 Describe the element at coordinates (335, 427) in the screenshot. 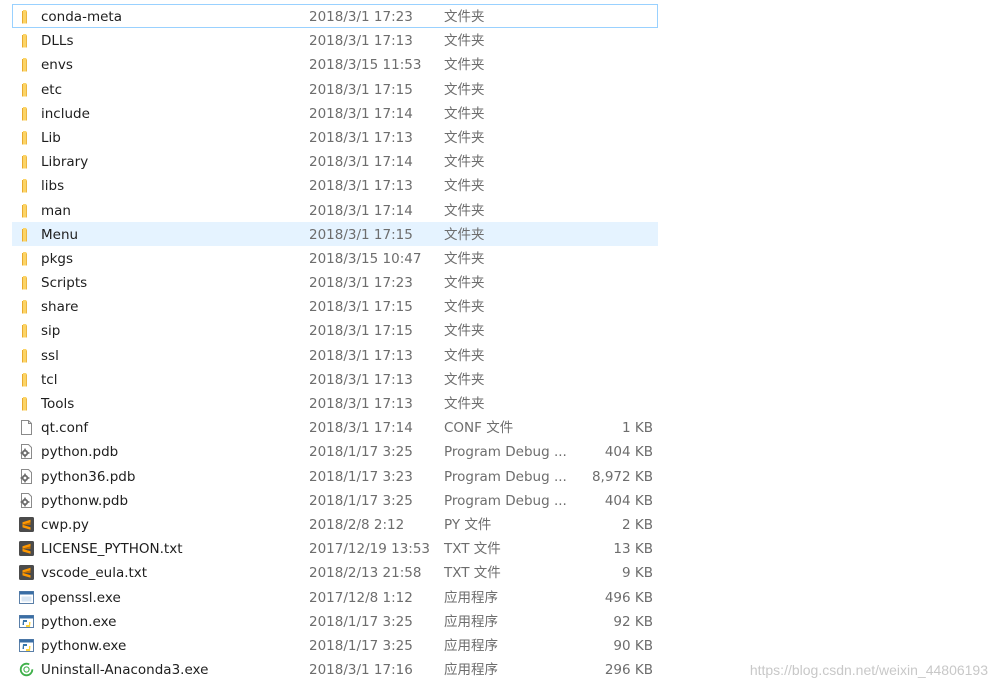

I see `file-row: qt.conf 2018/3/1 17:14 CONF 文件 1 KB` at that location.